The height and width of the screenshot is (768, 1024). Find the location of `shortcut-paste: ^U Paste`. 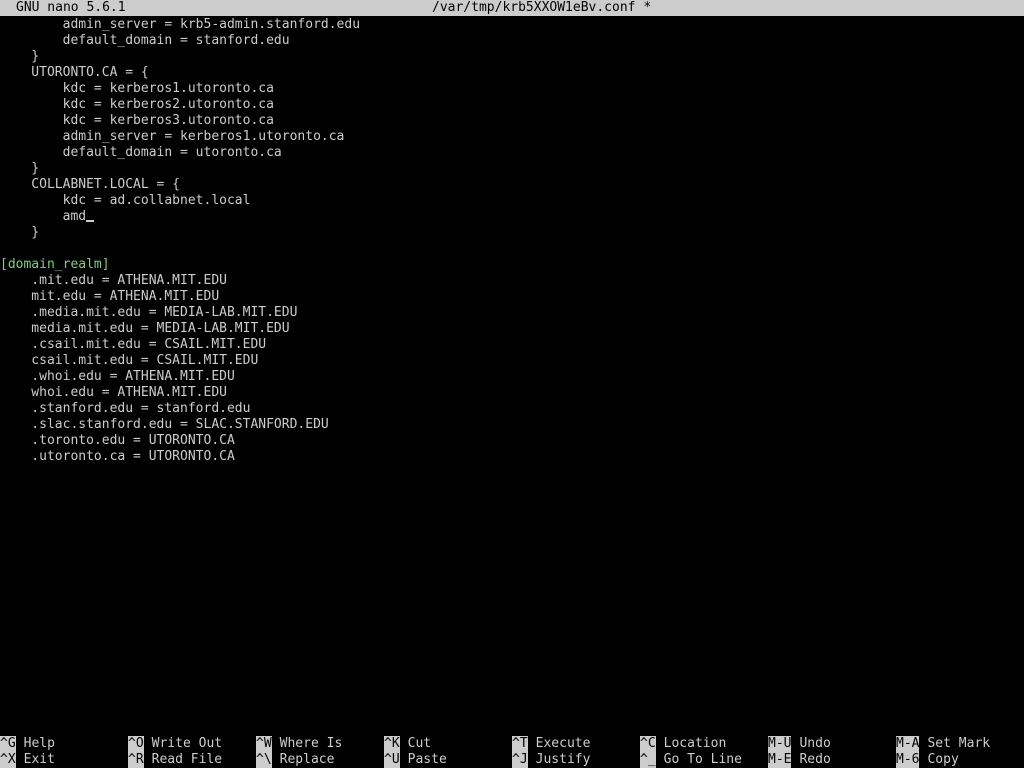

shortcut-paste: ^U Paste is located at coordinates (415, 760).